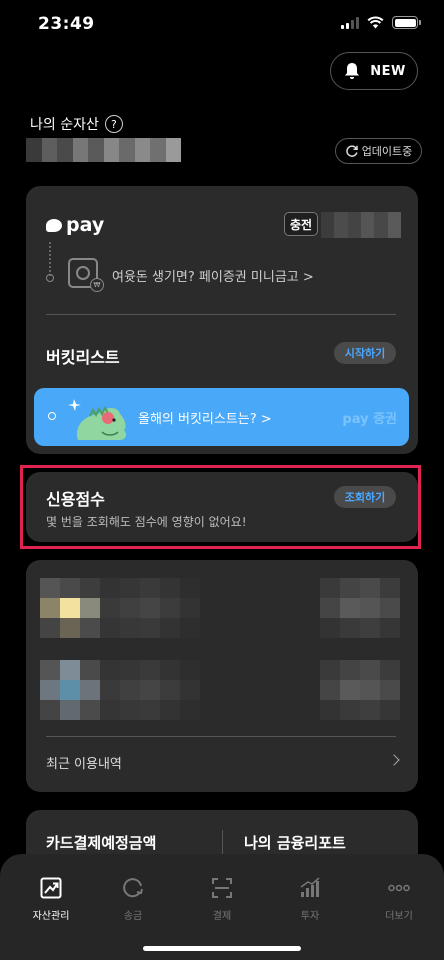  Describe the element at coordinates (103, 150) in the screenshot. I see `net-asset-amount-blurred` at that location.